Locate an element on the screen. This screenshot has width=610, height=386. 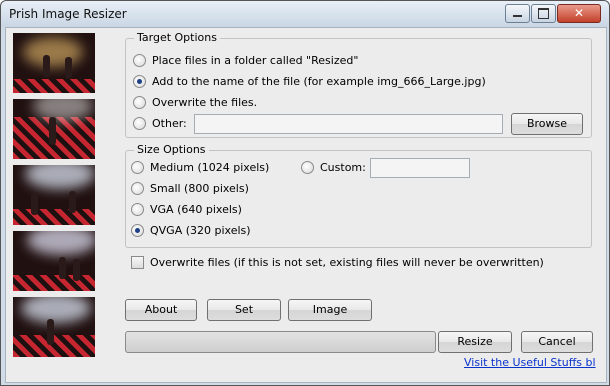
about-button: About is located at coordinates (161, 310).